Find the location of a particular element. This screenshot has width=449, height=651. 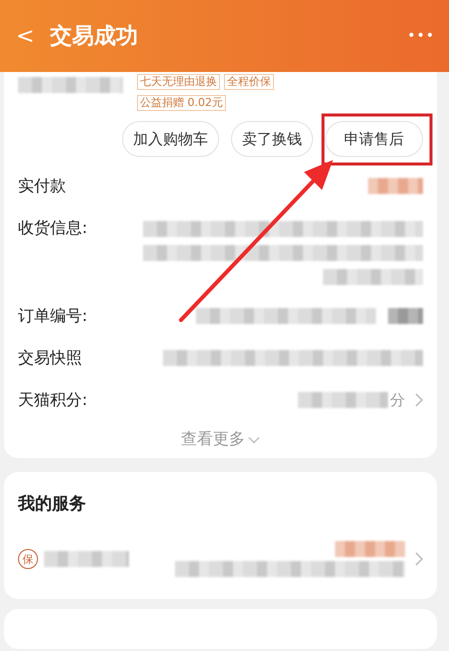

service-tag: 全程价保 is located at coordinates (249, 82).